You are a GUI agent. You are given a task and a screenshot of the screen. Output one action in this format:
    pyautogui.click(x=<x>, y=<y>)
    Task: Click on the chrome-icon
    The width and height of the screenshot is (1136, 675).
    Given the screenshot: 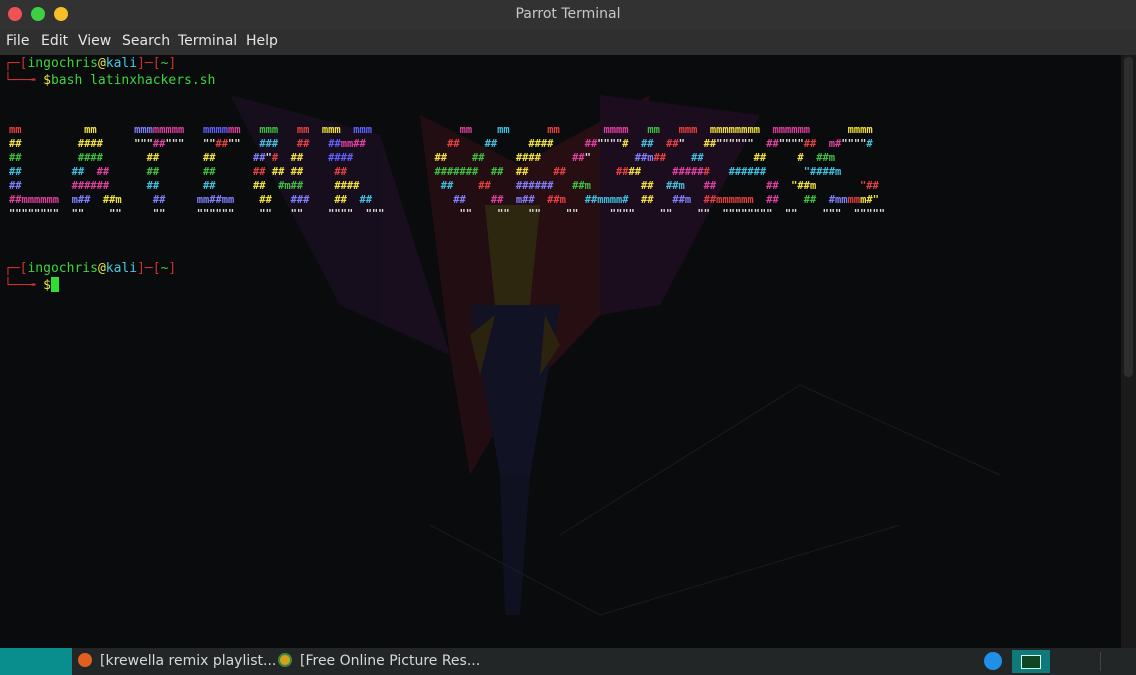 What is the action you would take?
    pyautogui.click(x=285, y=660)
    